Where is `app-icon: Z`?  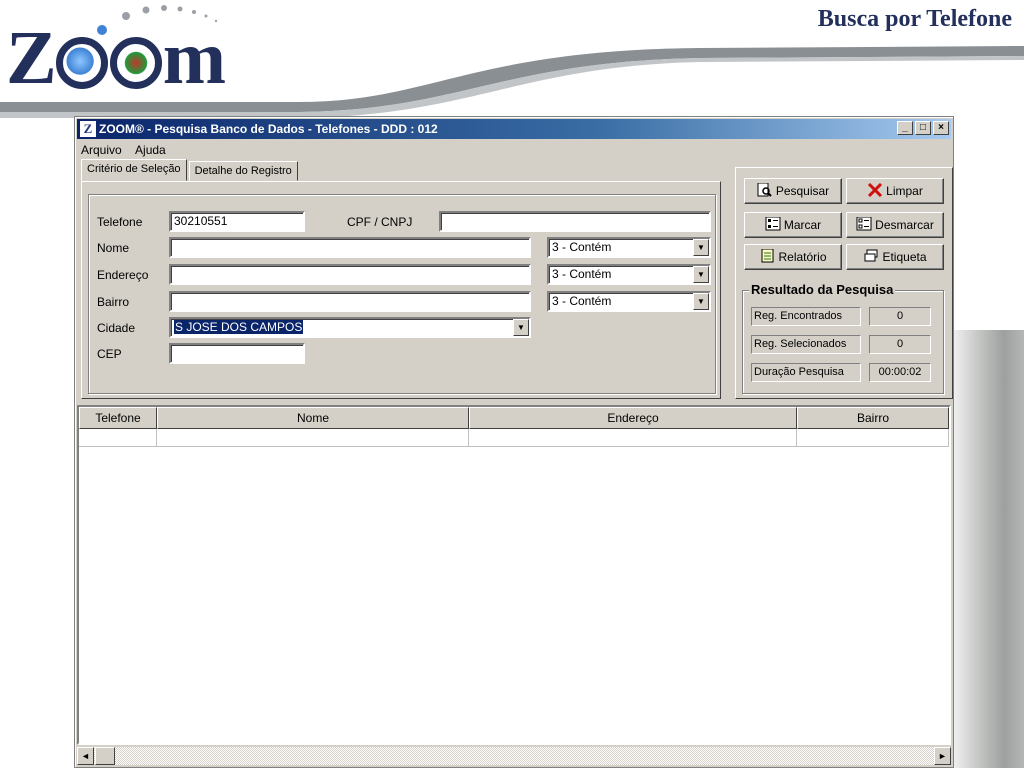
app-icon: Z is located at coordinates (88, 129).